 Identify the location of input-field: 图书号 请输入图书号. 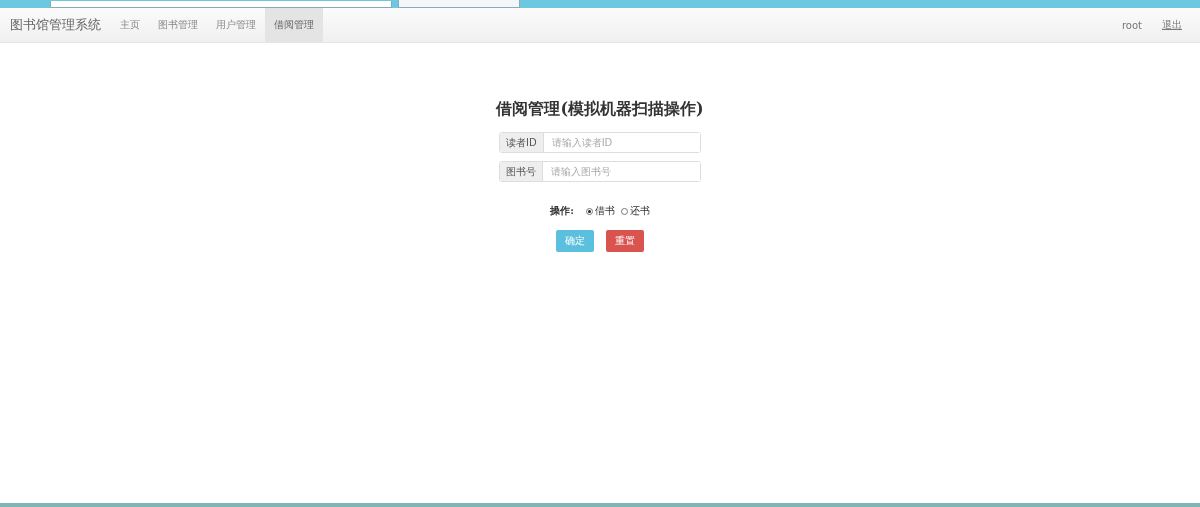
(600, 171).